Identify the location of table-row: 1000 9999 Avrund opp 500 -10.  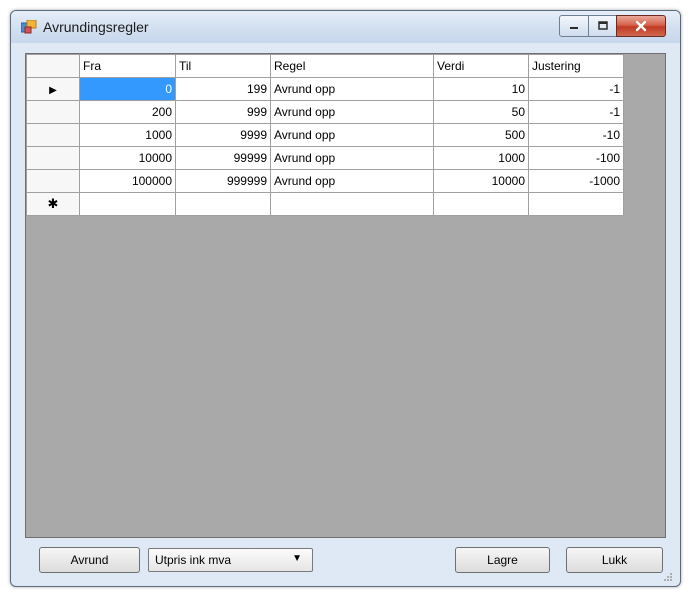
(325, 135).